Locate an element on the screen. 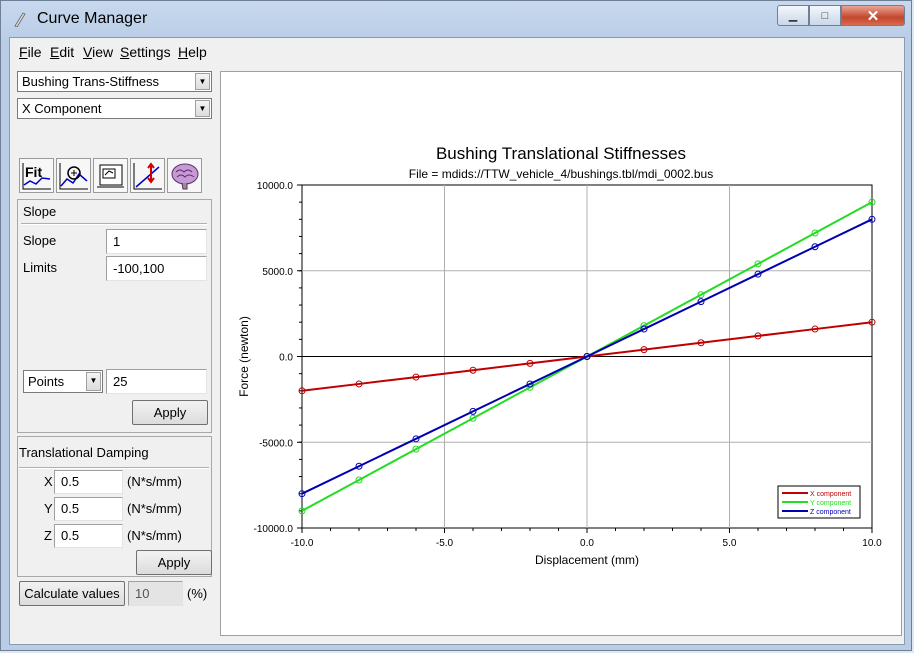  damping-z-input: 0.5 is located at coordinates (88, 536).